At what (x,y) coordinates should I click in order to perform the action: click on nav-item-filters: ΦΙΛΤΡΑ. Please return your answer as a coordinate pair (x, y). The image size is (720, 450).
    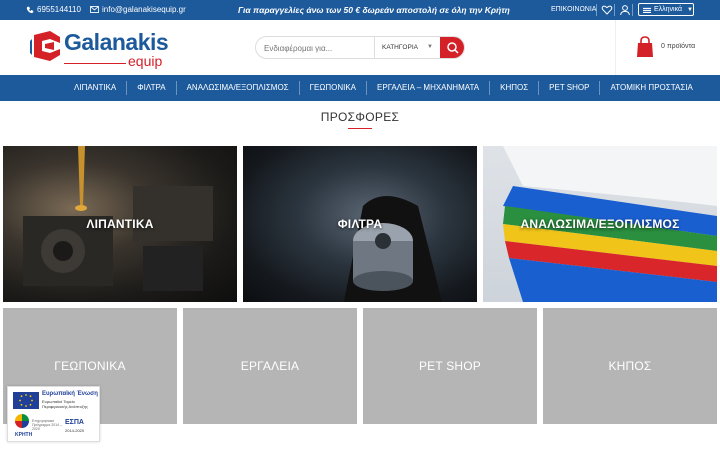
    Looking at the image, I should click on (151, 88).